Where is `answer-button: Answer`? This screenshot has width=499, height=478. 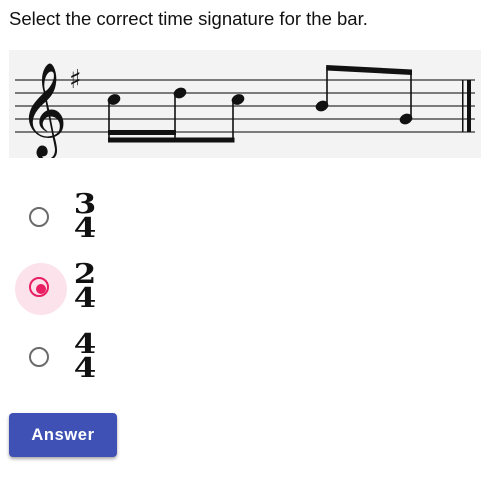 answer-button: Answer is located at coordinates (63, 435).